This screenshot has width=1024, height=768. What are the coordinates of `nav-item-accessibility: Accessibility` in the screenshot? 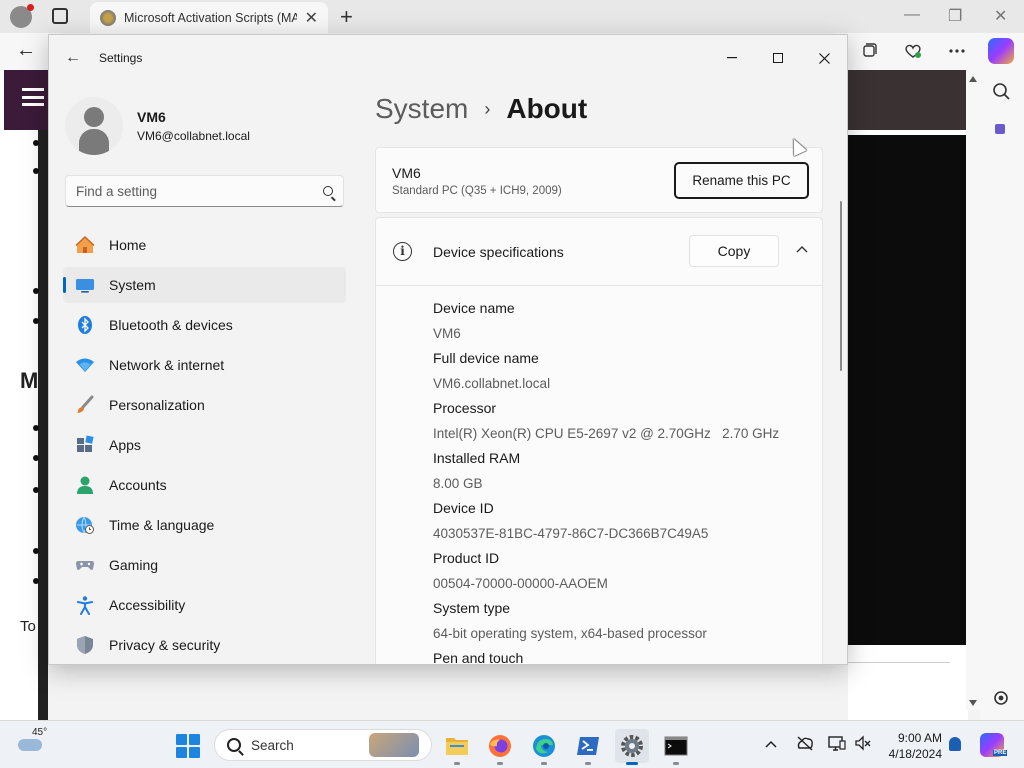 It's located at (204, 605).